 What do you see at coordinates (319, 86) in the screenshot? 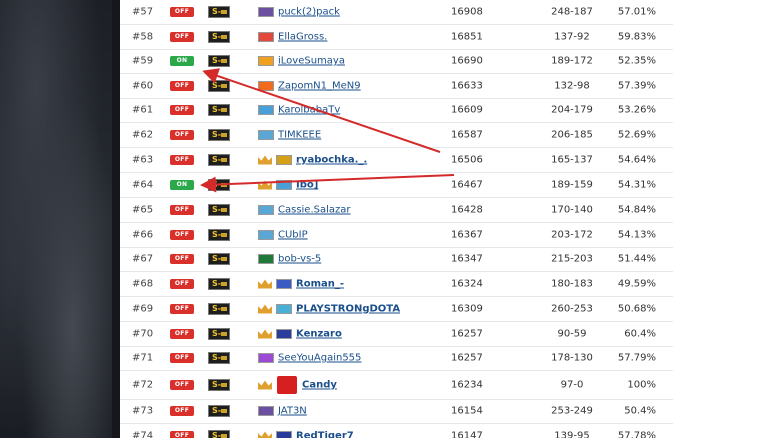
I see `player-name-link: ZapomN1_MeN9` at bounding box center [319, 86].